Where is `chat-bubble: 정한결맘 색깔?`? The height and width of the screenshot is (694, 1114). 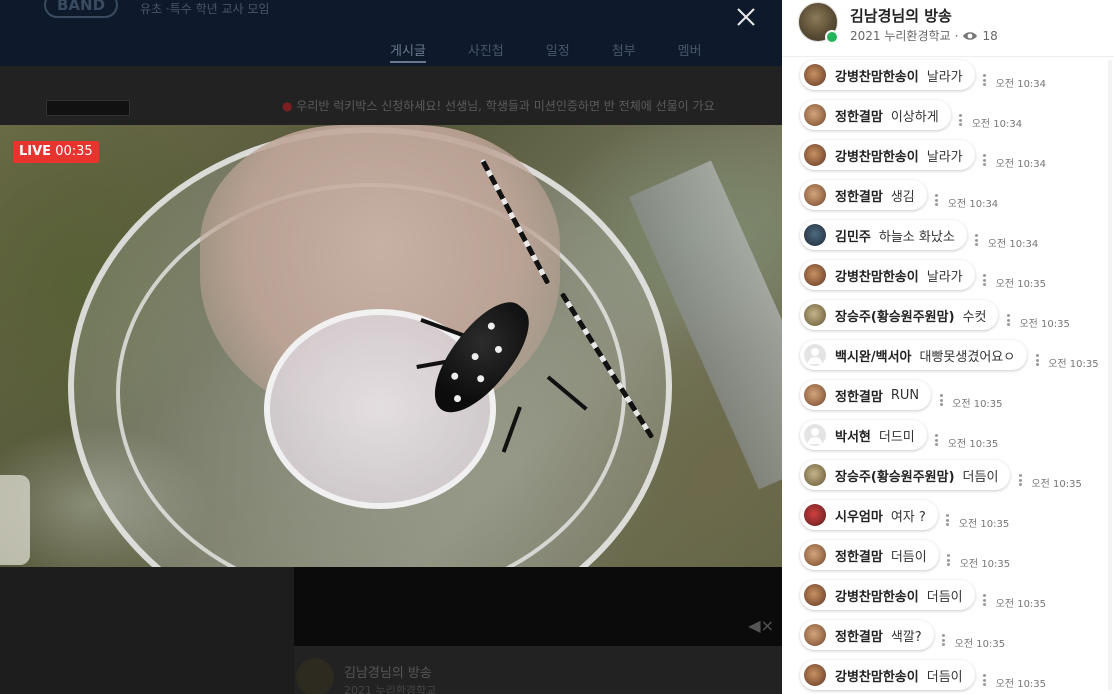 chat-bubble: 정한결맘 색깔? is located at coordinates (867, 635).